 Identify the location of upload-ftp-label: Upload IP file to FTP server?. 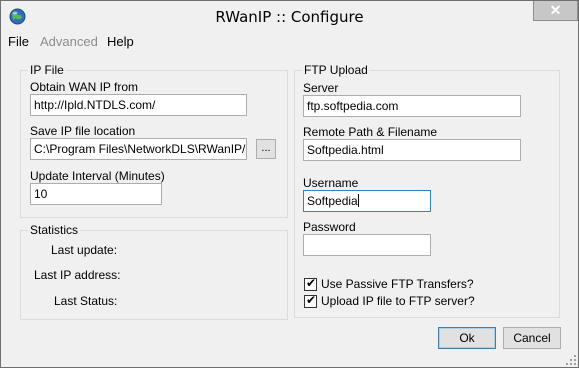
(398, 301).